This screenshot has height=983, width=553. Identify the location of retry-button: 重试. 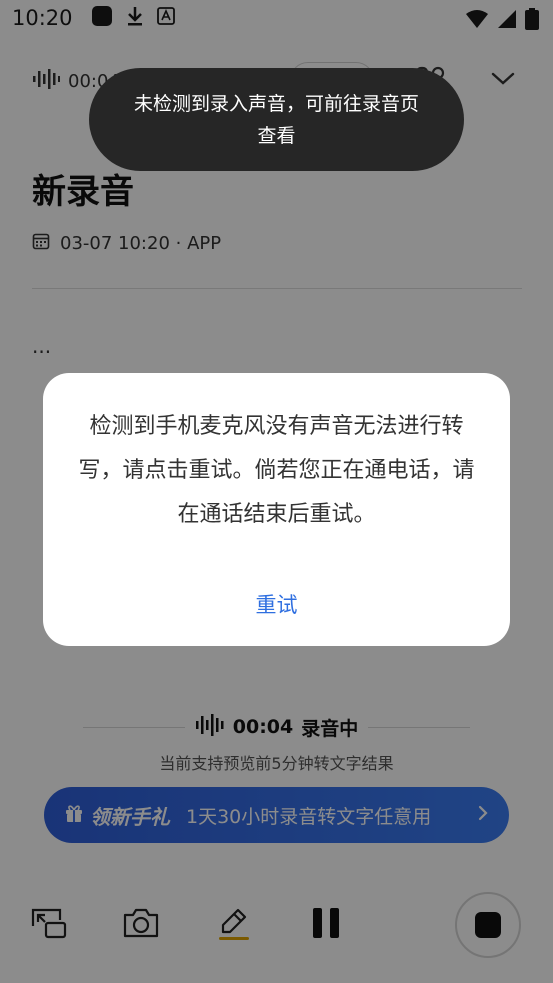
(276, 604).